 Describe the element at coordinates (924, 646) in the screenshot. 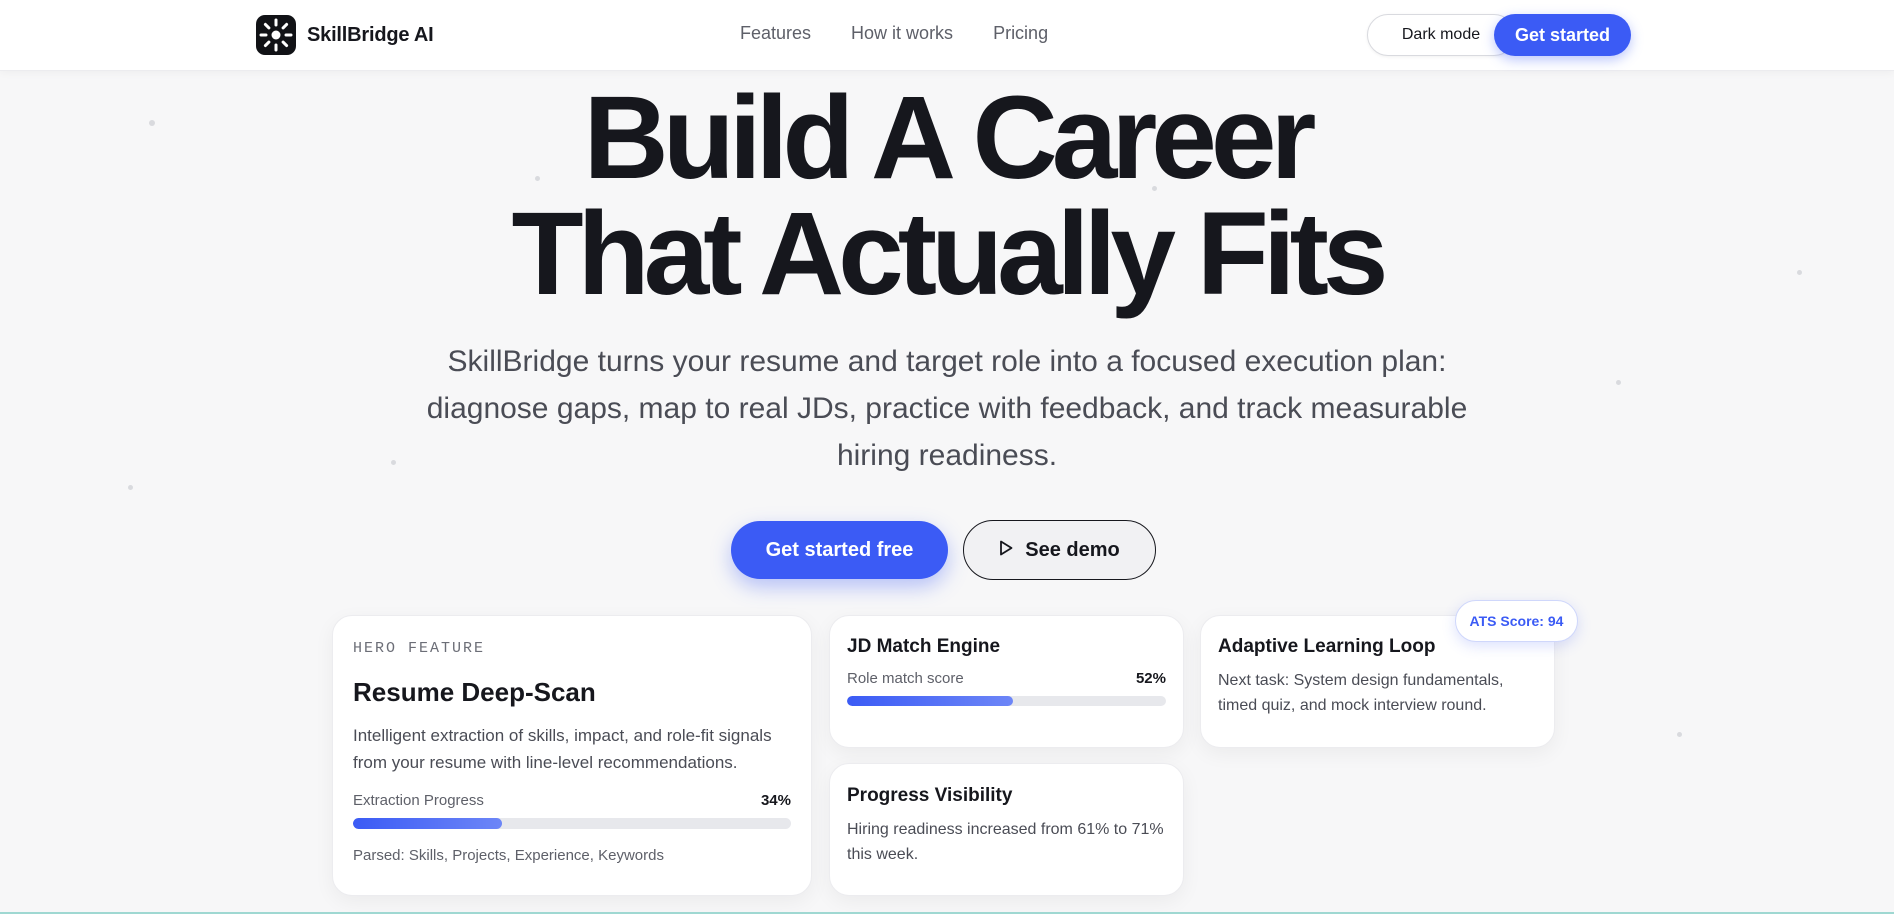

I see `card-title: JD Match Engine` at that location.